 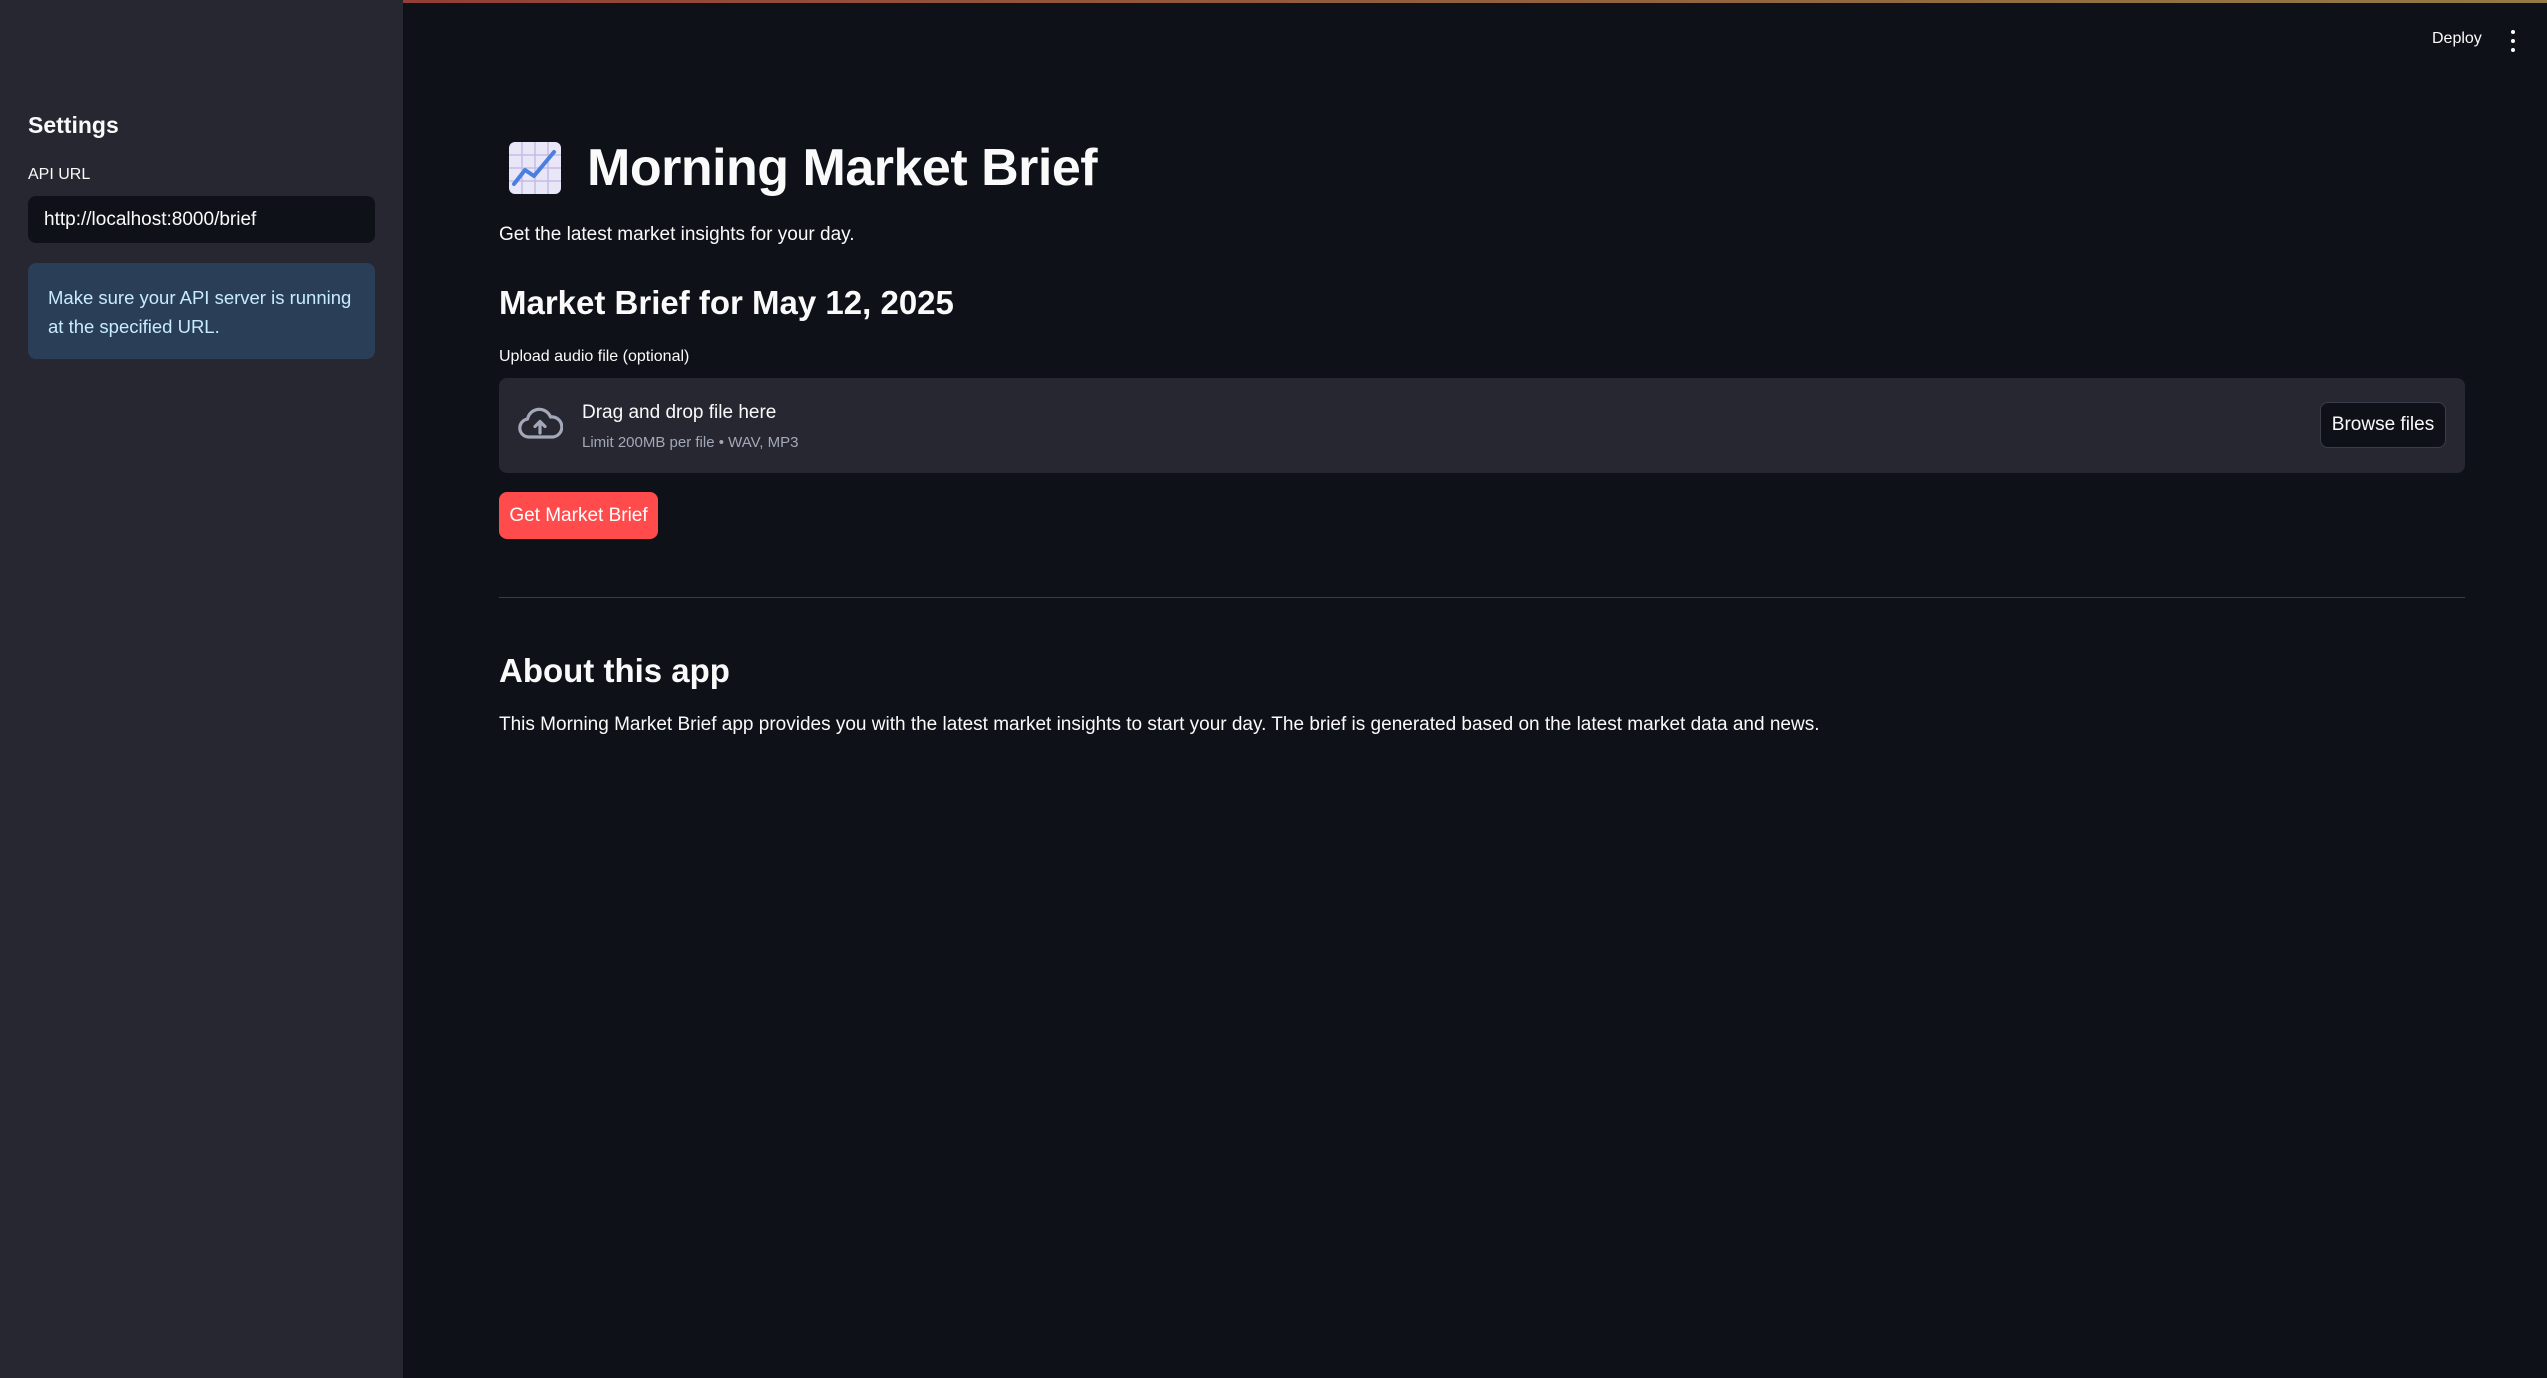 What do you see at coordinates (690, 442) in the screenshot?
I see `dropzone-limit-text: Limit 200MB per file • WAV, MP3` at bounding box center [690, 442].